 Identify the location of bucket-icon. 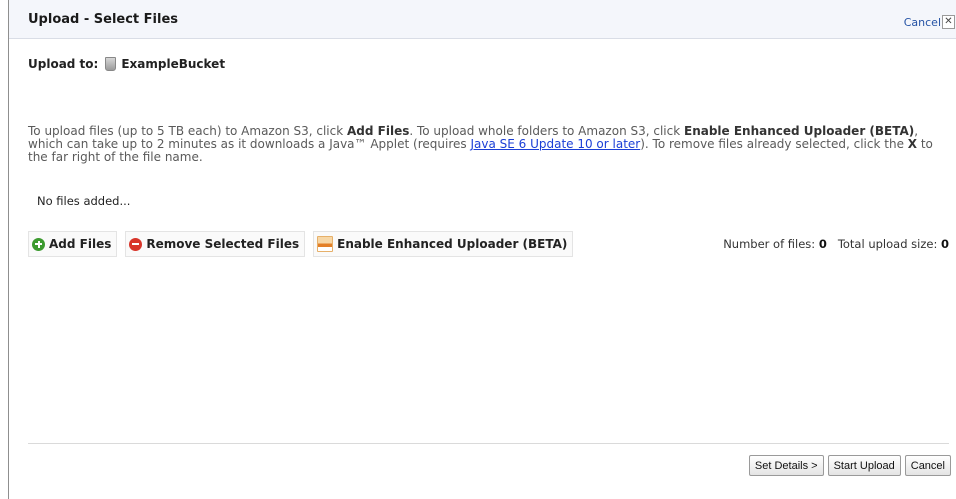
(111, 64).